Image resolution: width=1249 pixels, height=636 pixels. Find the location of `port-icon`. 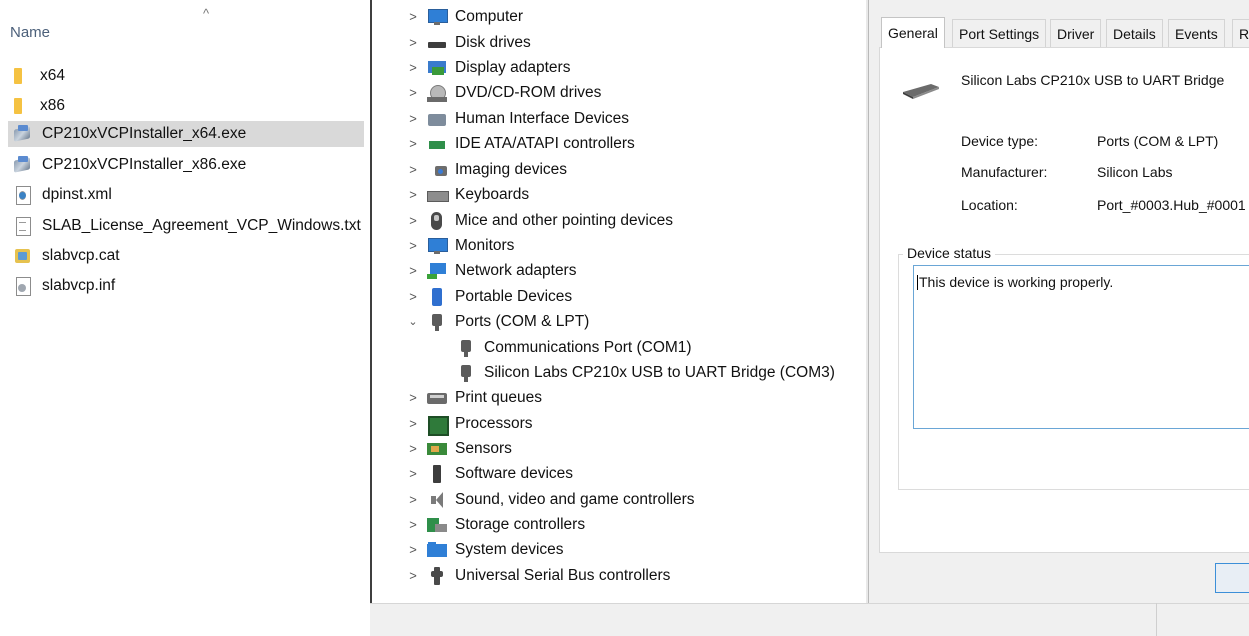

port-icon is located at coordinates (466, 348).